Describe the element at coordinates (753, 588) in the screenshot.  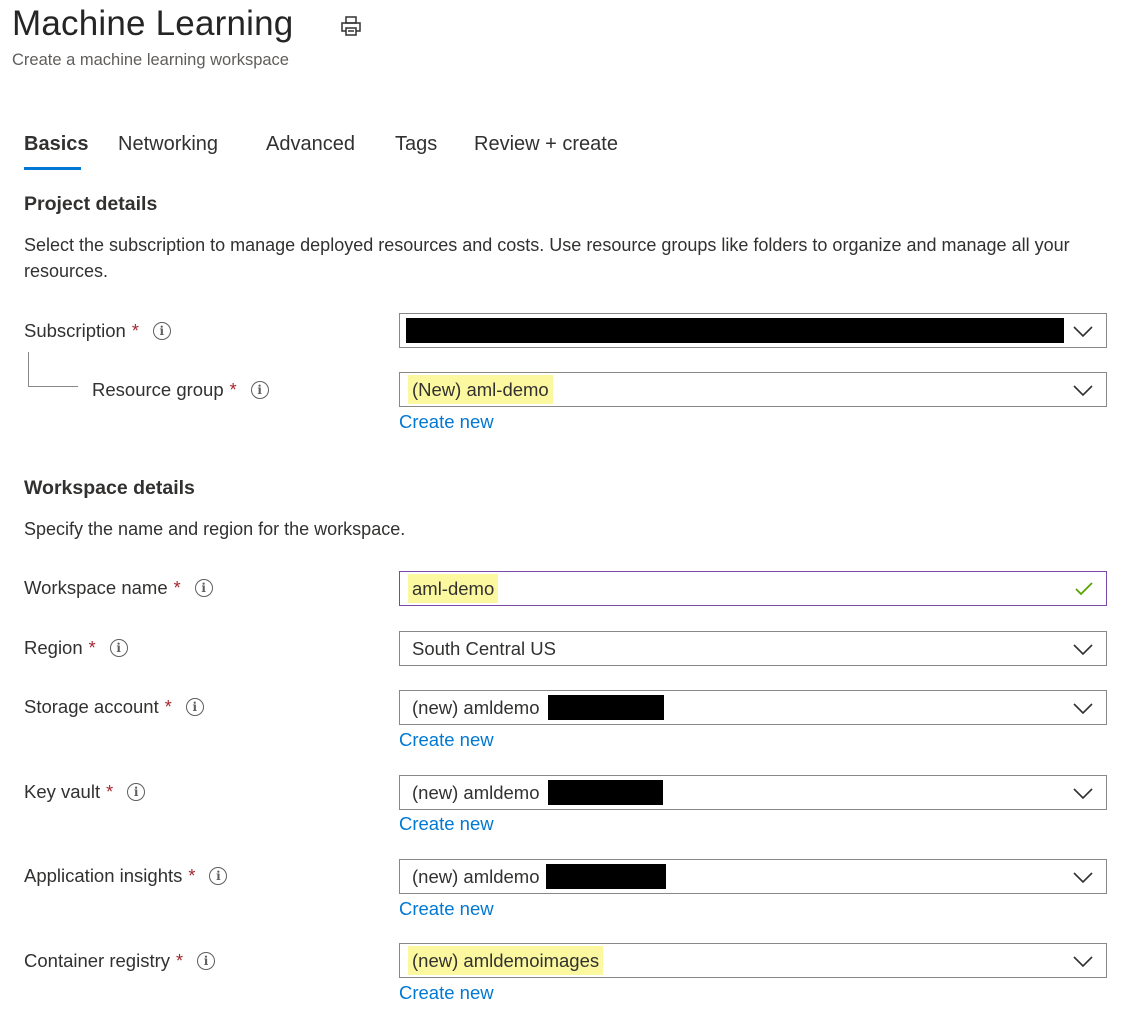
I see `workspace-name-input: aml-demo` at that location.